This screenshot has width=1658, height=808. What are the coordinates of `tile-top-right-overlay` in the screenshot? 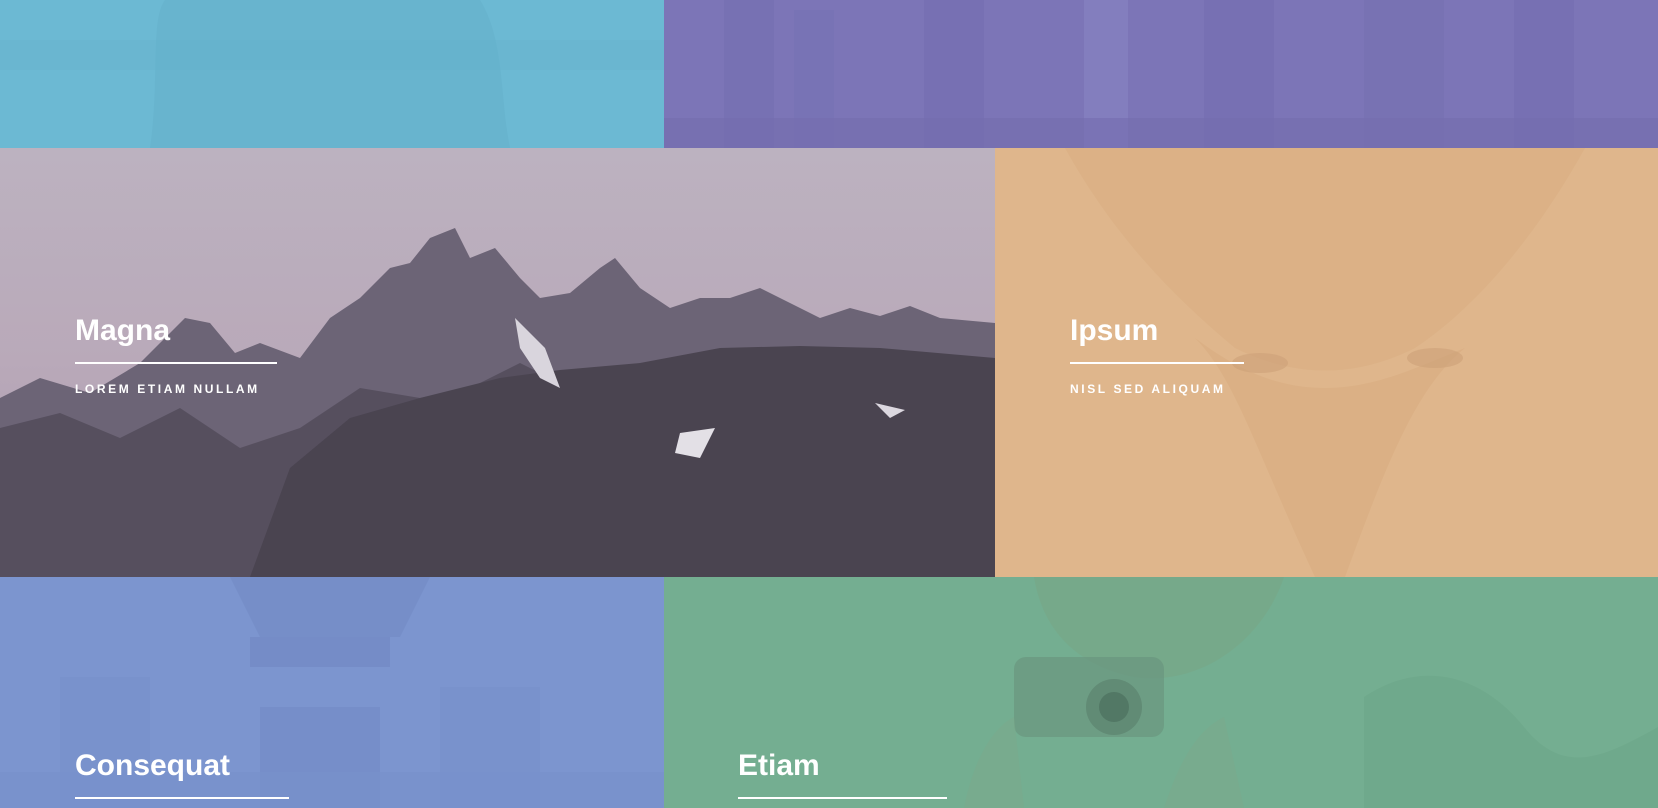 It's located at (1161, 74).